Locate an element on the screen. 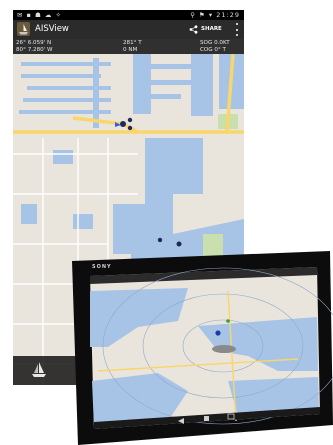  share-button: SHARE is located at coordinates (205, 29).